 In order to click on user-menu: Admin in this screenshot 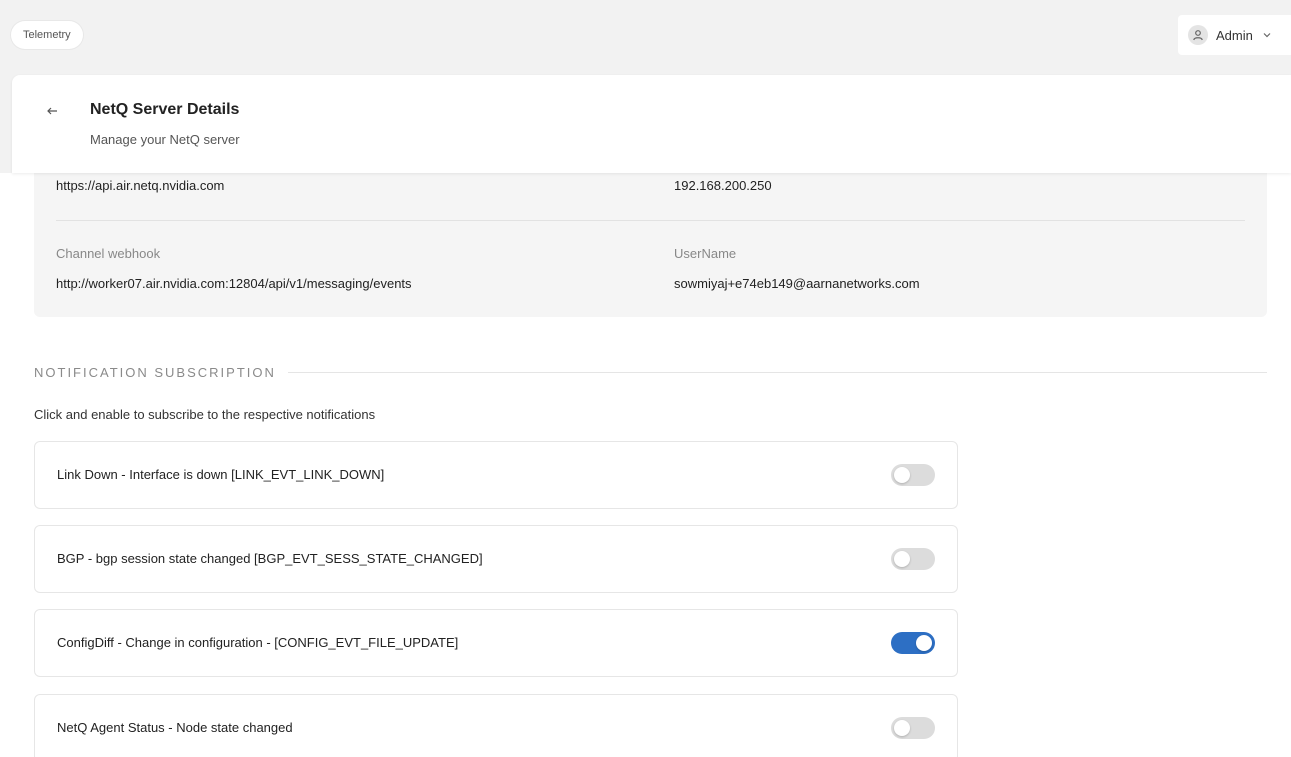, I will do `click(1234, 35)`.